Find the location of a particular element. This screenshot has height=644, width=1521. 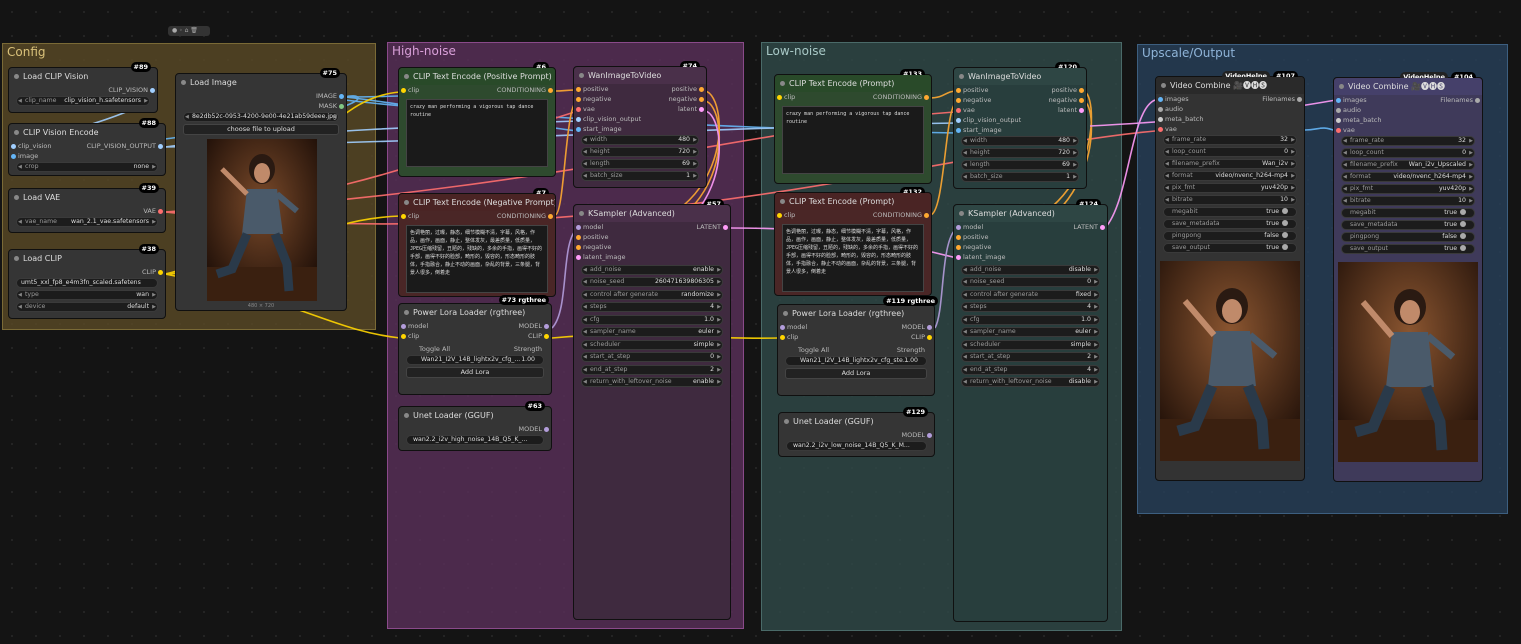

widget-clip-name: clip_nameclip_vision_h.safetensors is located at coordinates (83, 101).